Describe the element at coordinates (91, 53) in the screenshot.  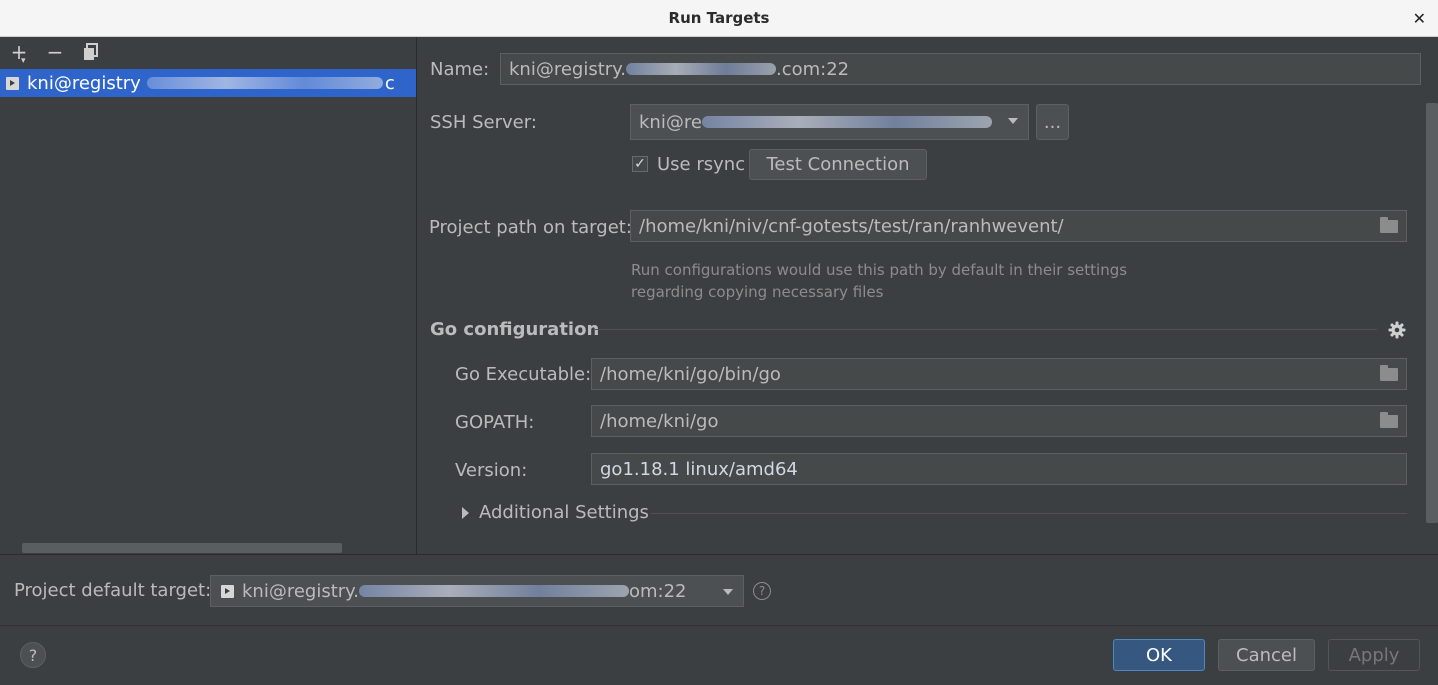
I see `copy-icon` at that location.